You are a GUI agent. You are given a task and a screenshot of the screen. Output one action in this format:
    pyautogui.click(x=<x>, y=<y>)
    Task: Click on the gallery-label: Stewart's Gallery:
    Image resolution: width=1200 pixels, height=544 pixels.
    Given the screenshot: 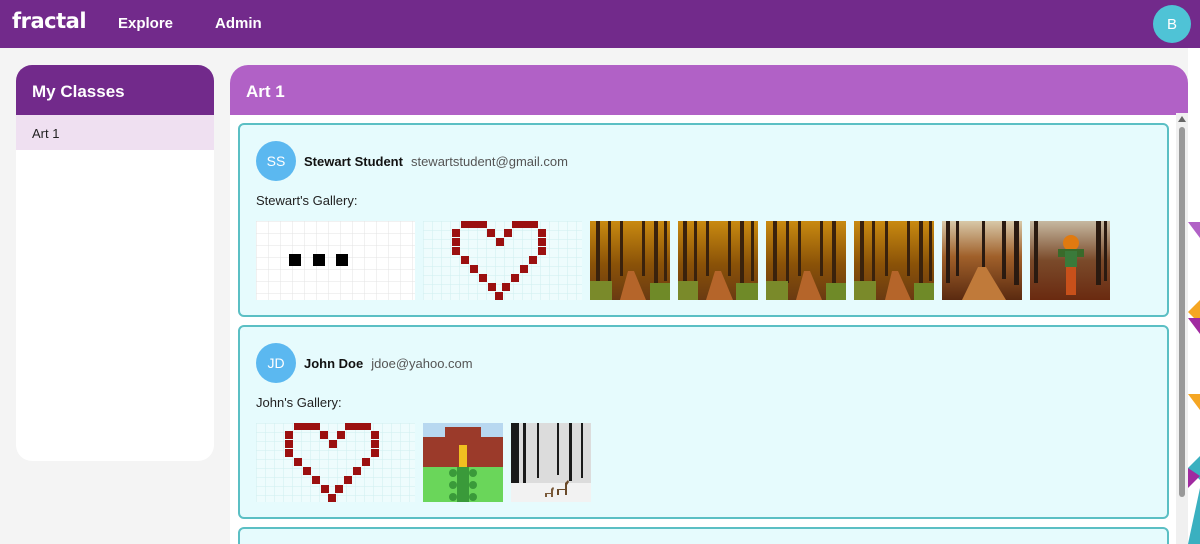 What is the action you would take?
    pyautogui.click(x=307, y=200)
    